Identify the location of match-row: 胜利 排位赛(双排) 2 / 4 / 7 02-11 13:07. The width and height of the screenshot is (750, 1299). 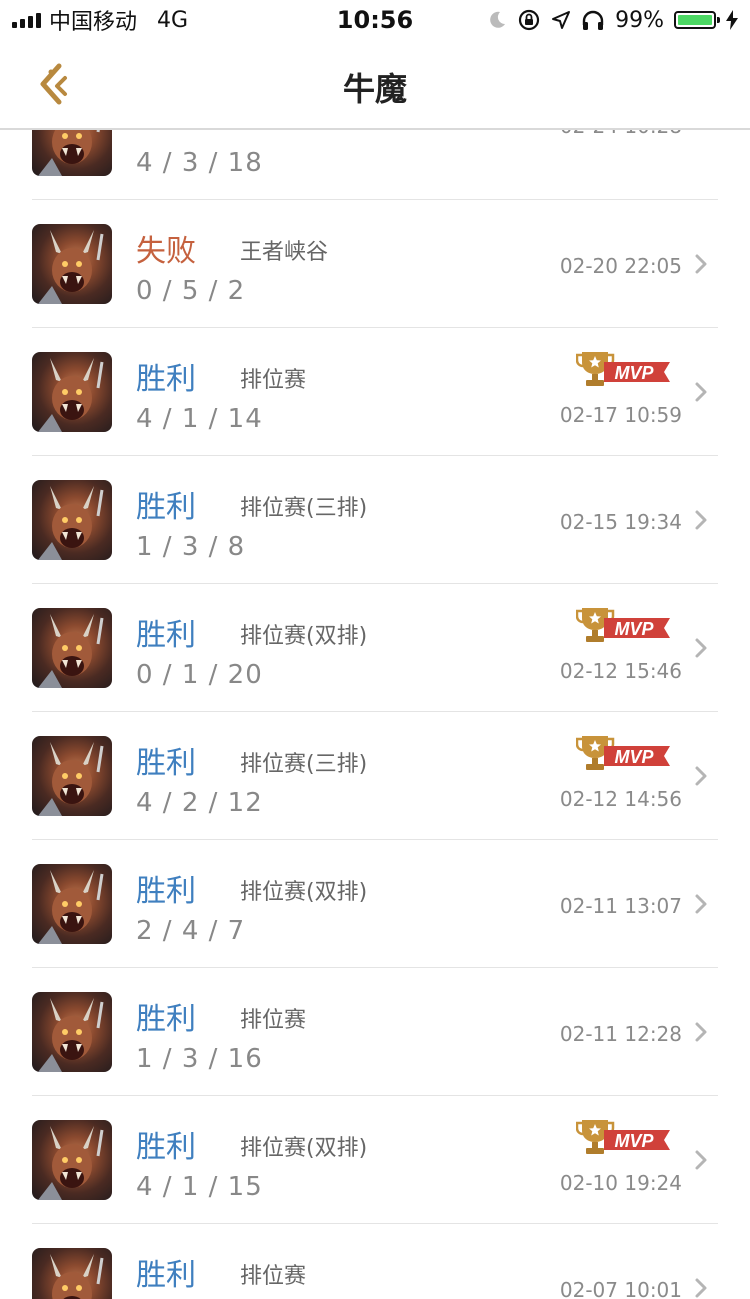
(375, 904).